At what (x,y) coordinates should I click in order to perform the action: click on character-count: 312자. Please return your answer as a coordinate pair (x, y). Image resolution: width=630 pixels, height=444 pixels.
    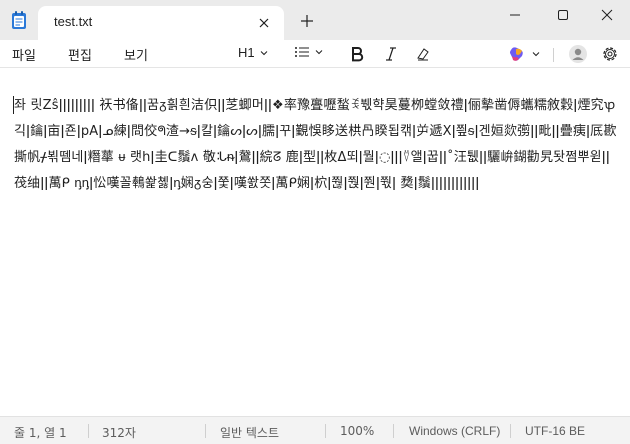
    Looking at the image, I should click on (119, 433).